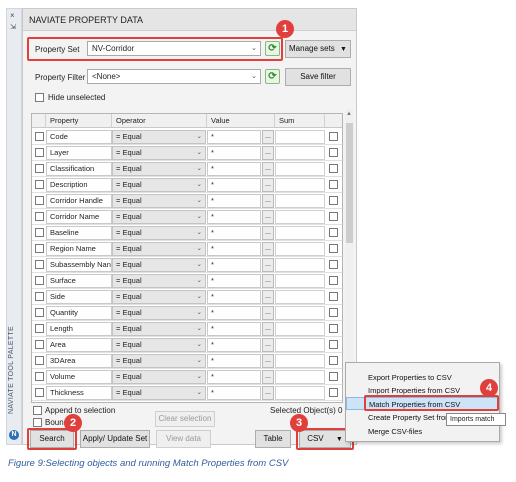 Image resolution: width=516 pixels, height=482 pixels. Describe the element at coordinates (174, 76) in the screenshot. I see `property-filter-dropdown: <None> ⌄` at that location.